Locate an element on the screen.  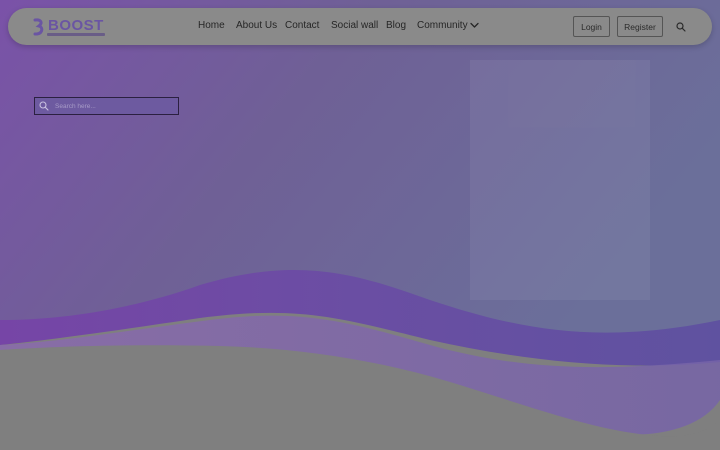
login-button: Login is located at coordinates (591, 26).